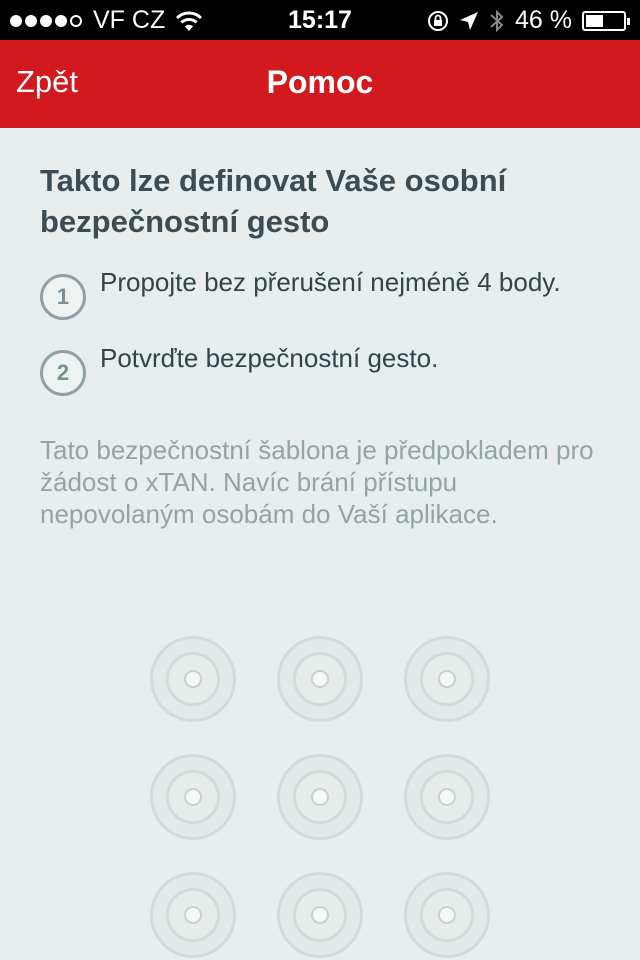  I want to click on status-right: 46 %, so click(523, 20).